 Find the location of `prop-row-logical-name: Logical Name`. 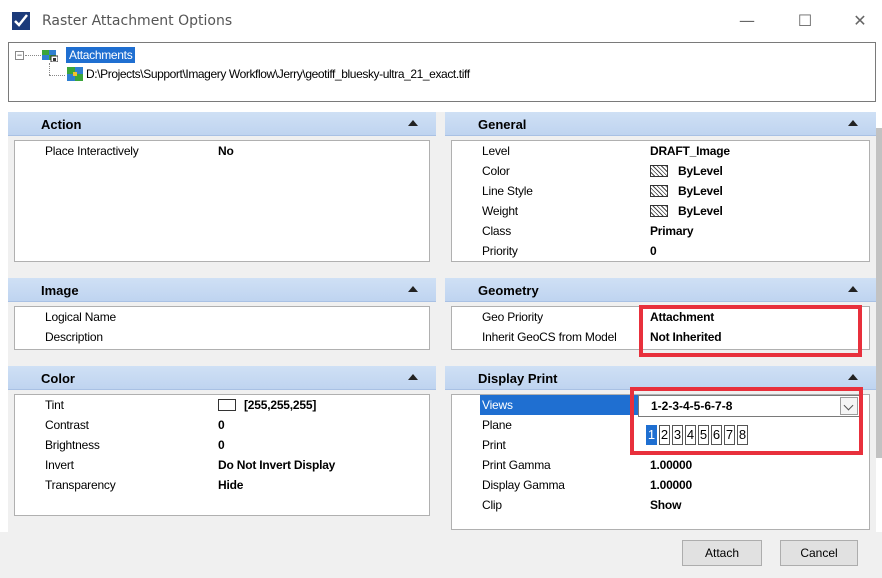

prop-row-logical-name: Logical Name is located at coordinates (222, 317).